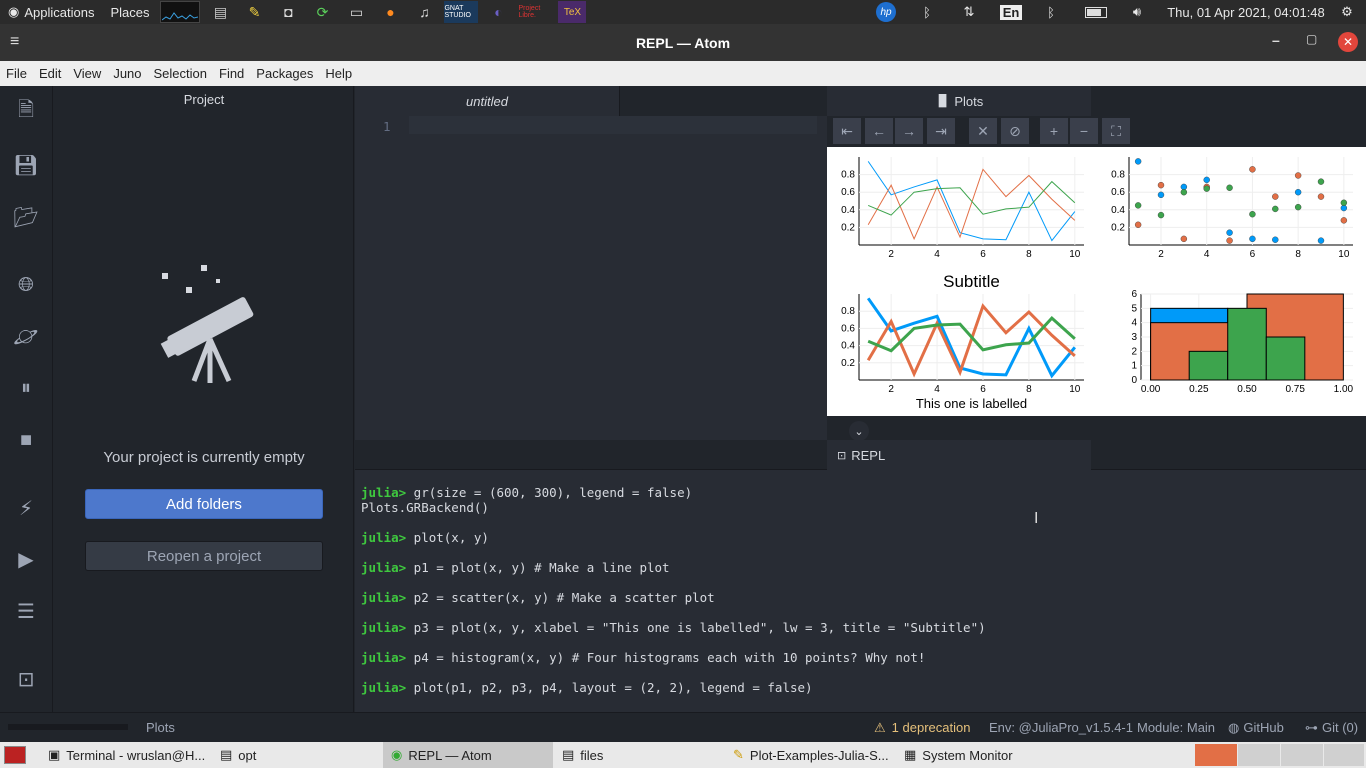 The image size is (1366, 768). What do you see at coordinates (1015, 131) in the screenshot?
I see `clear-plots-icon: ⊘` at bounding box center [1015, 131].